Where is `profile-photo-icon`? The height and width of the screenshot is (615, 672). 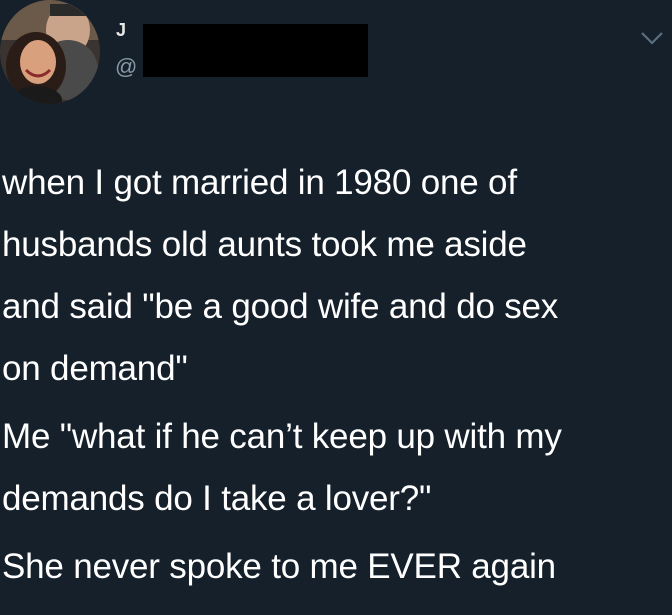
profile-photo-icon is located at coordinates (50, 52).